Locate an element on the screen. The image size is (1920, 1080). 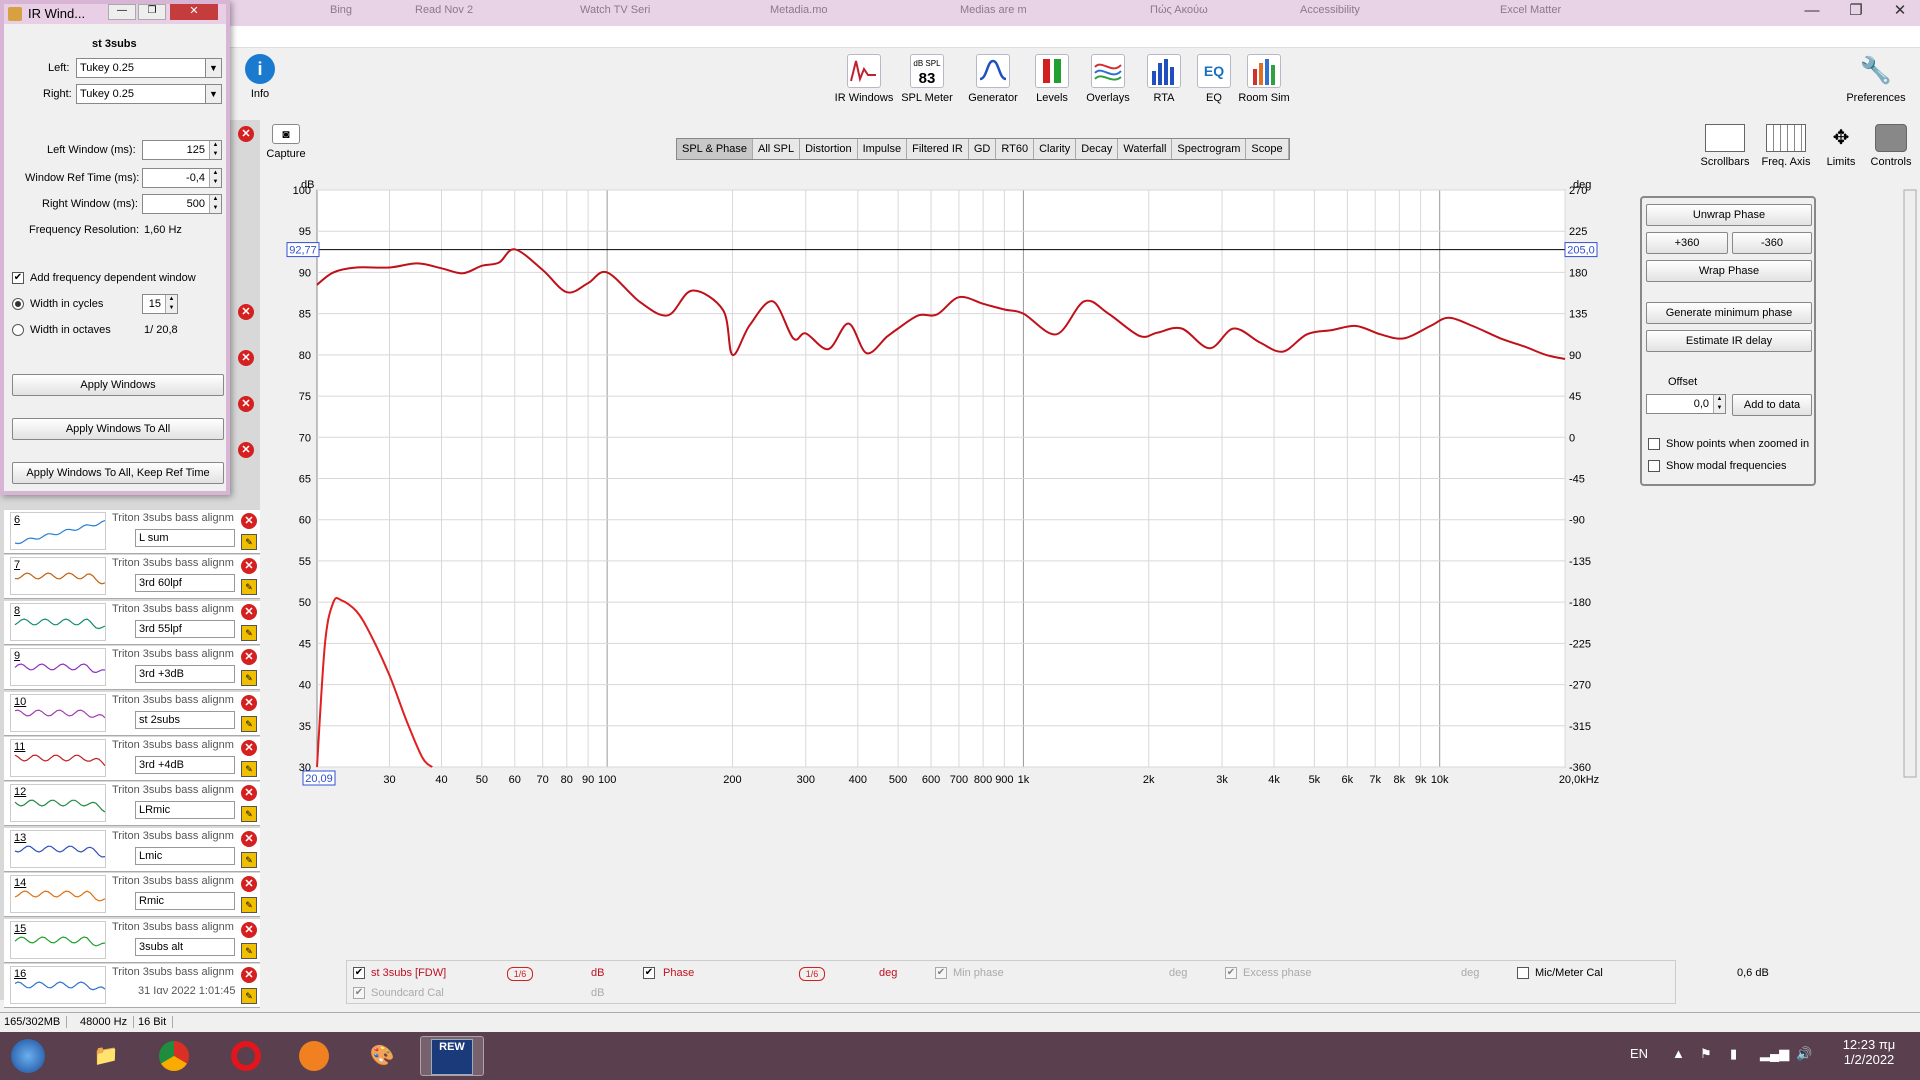
apply-windows-keep-ref-button: Apply Windows To All, Keep Ref Time is located at coordinates (118, 473).